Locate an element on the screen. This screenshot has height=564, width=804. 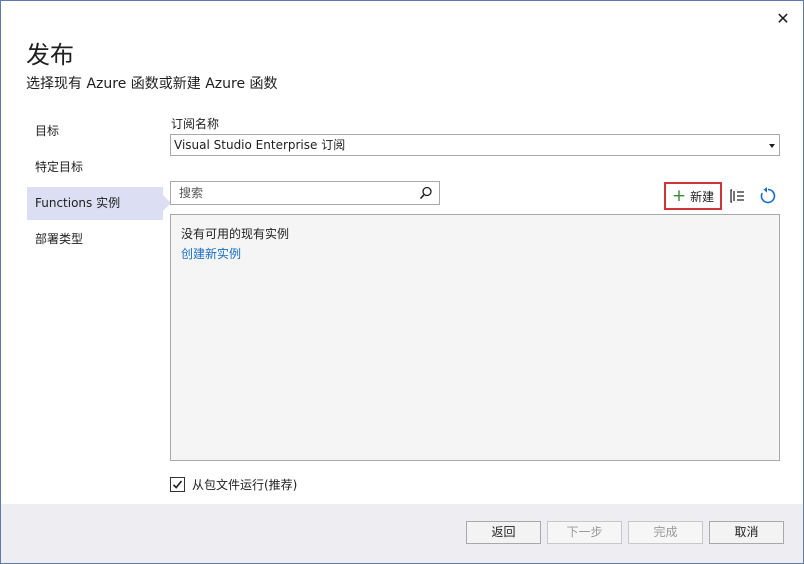
wizard-nav: 目标 特定目标 Functions 实例 部署类型 is located at coordinates (99, 187).